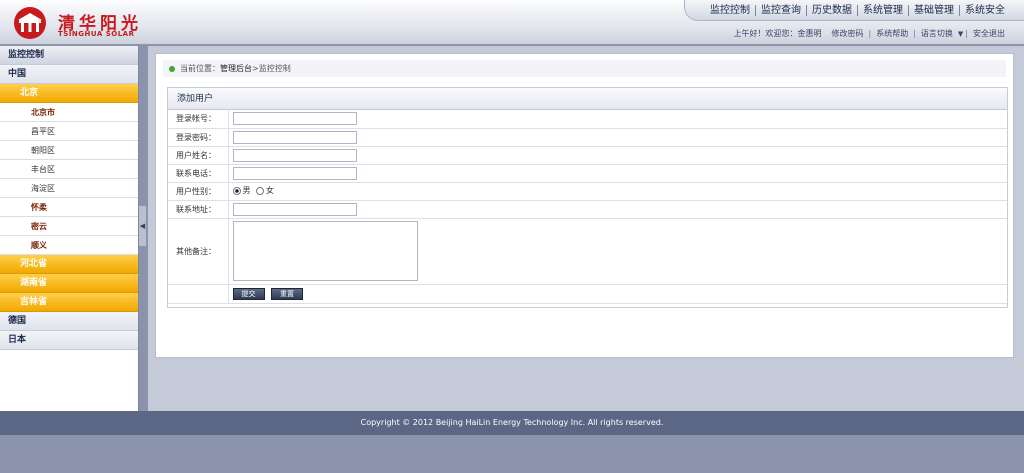 Image resolution: width=1024 pixels, height=473 pixels. I want to click on sidebar-item-district: 密云, so click(69, 226).